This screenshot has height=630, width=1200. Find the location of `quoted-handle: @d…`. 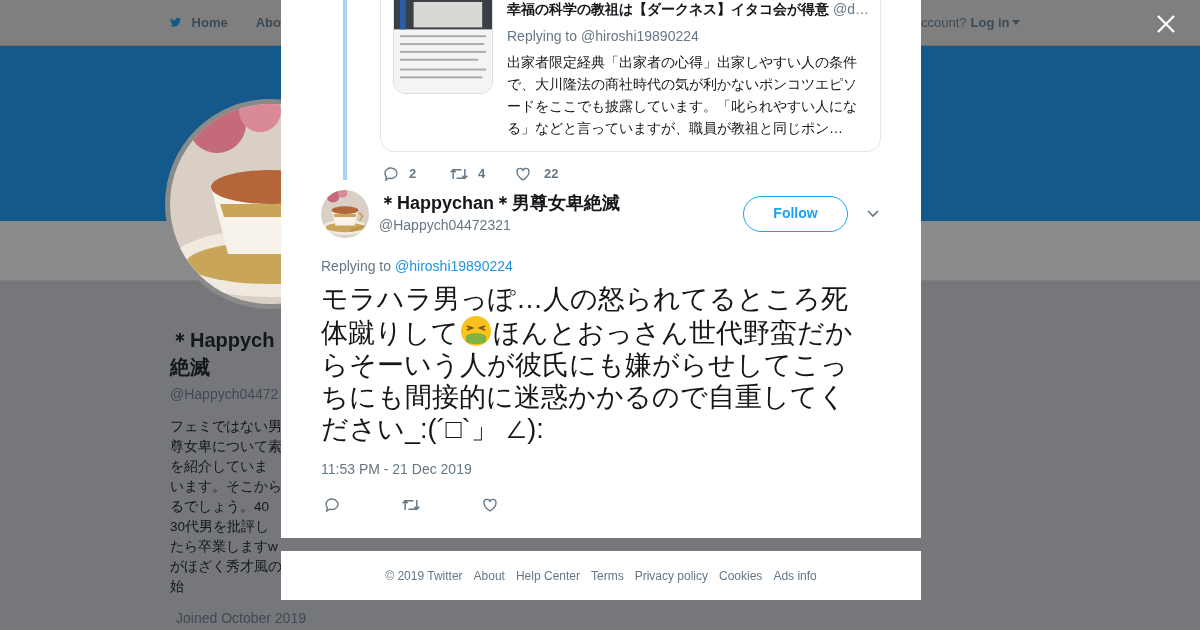

quoted-handle: @d… is located at coordinates (851, 9).